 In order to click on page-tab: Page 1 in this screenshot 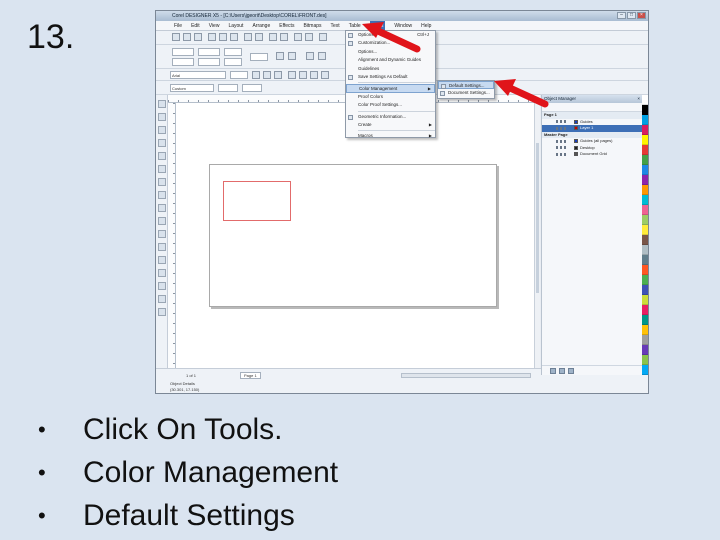, I will do `click(250, 375)`.